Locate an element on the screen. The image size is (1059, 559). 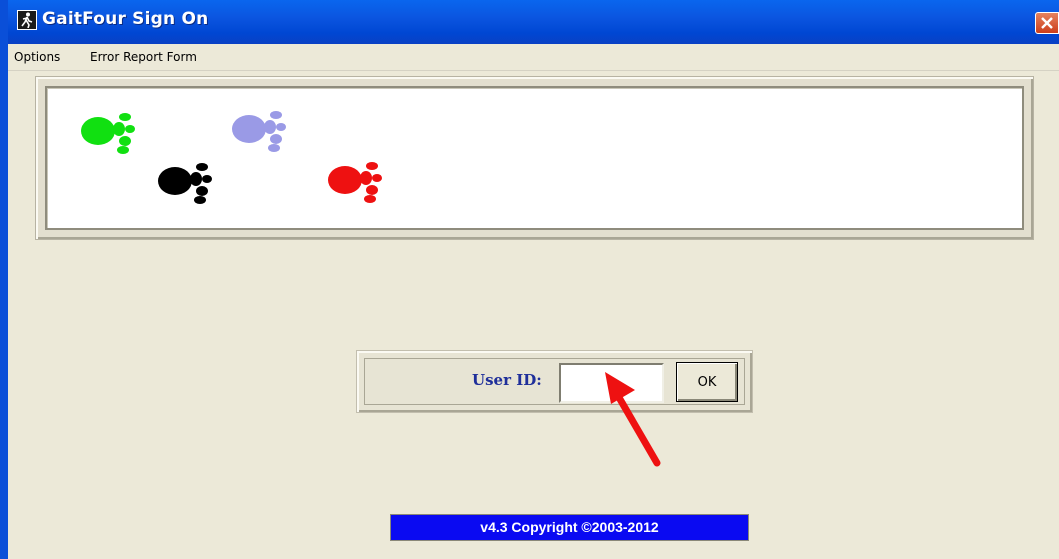
menu-error-report-form: Error Report Form is located at coordinates (143, 57).